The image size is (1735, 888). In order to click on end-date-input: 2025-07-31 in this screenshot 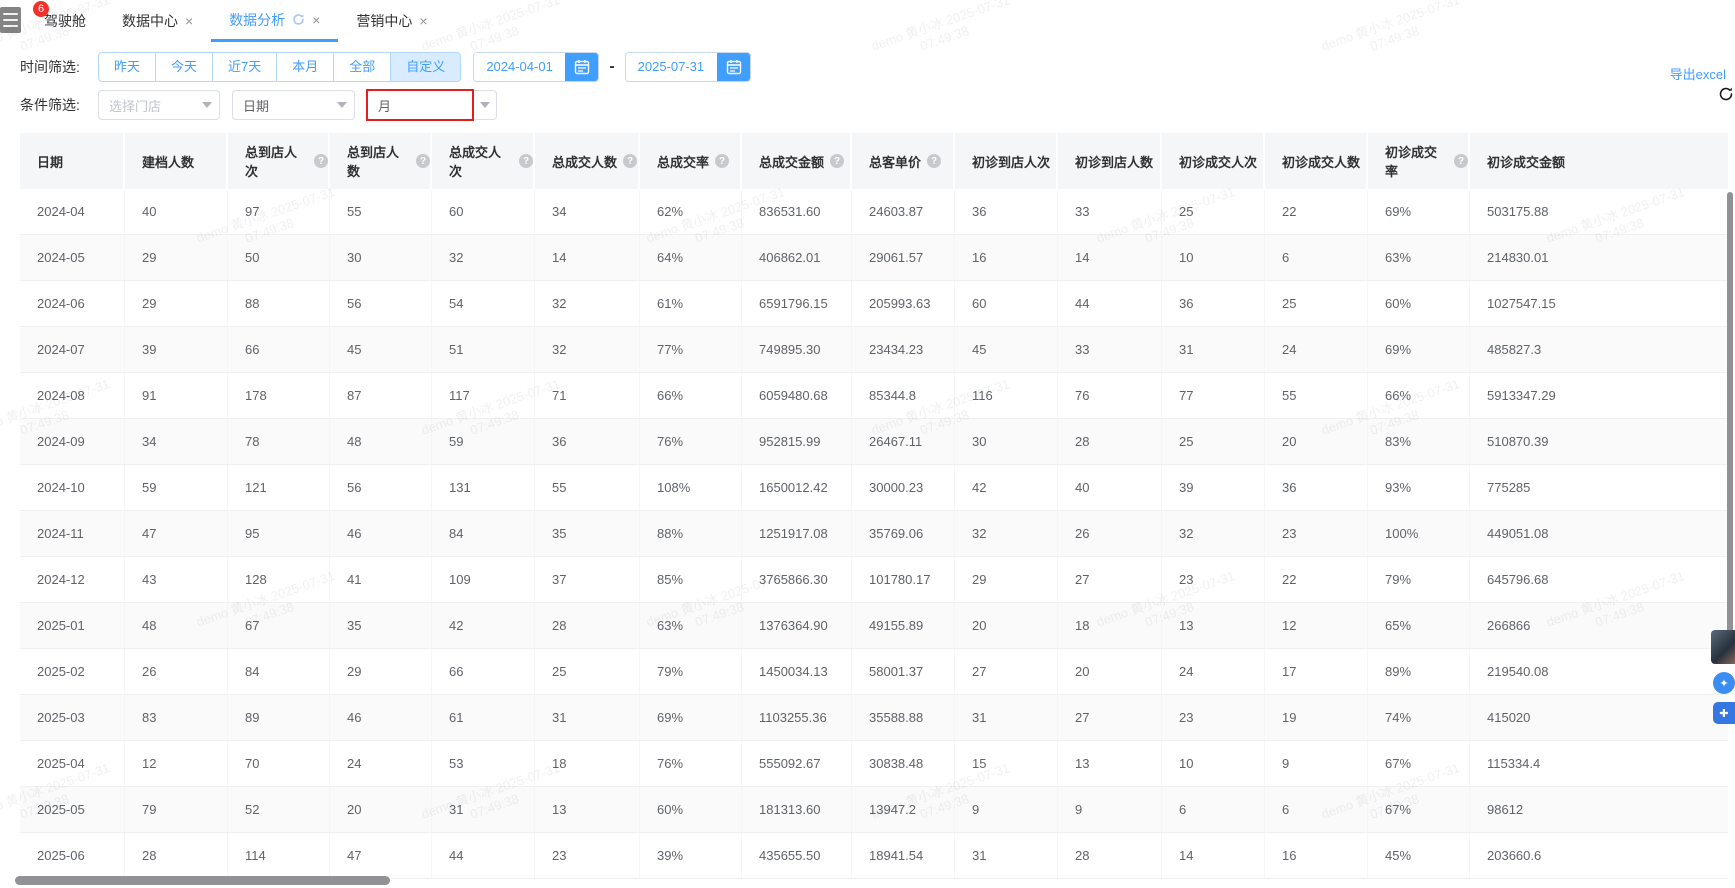, I will do `click(687, 67)`.